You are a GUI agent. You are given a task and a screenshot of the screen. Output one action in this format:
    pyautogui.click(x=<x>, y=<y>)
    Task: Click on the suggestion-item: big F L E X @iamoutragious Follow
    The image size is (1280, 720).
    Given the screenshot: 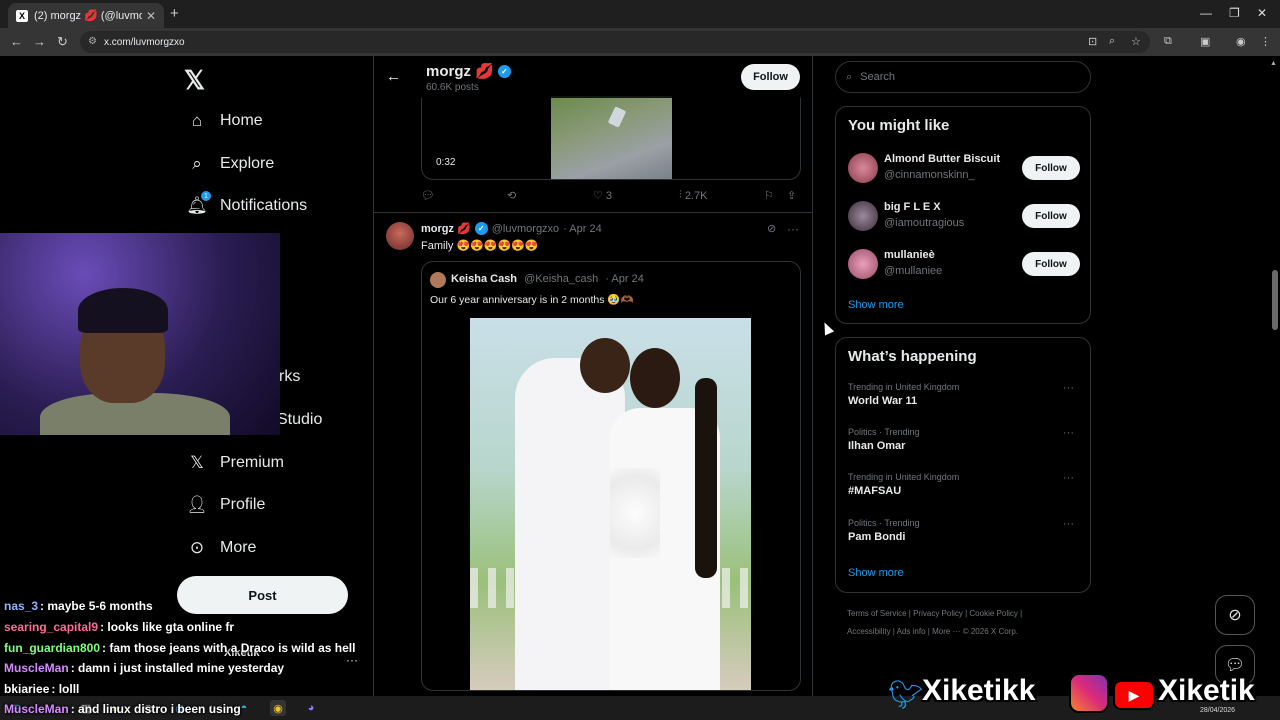 What is the action you would take?
    pyautogui.click(x=964, y=217)
    